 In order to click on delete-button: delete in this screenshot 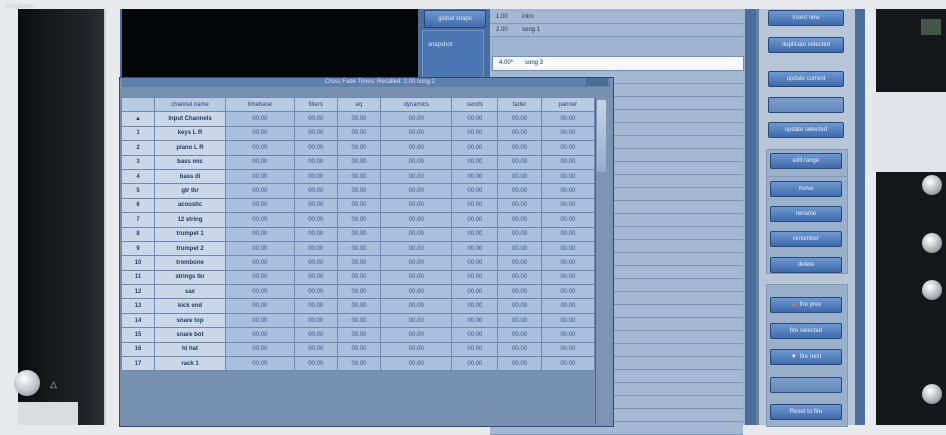, I will do `click(806, 265)`.